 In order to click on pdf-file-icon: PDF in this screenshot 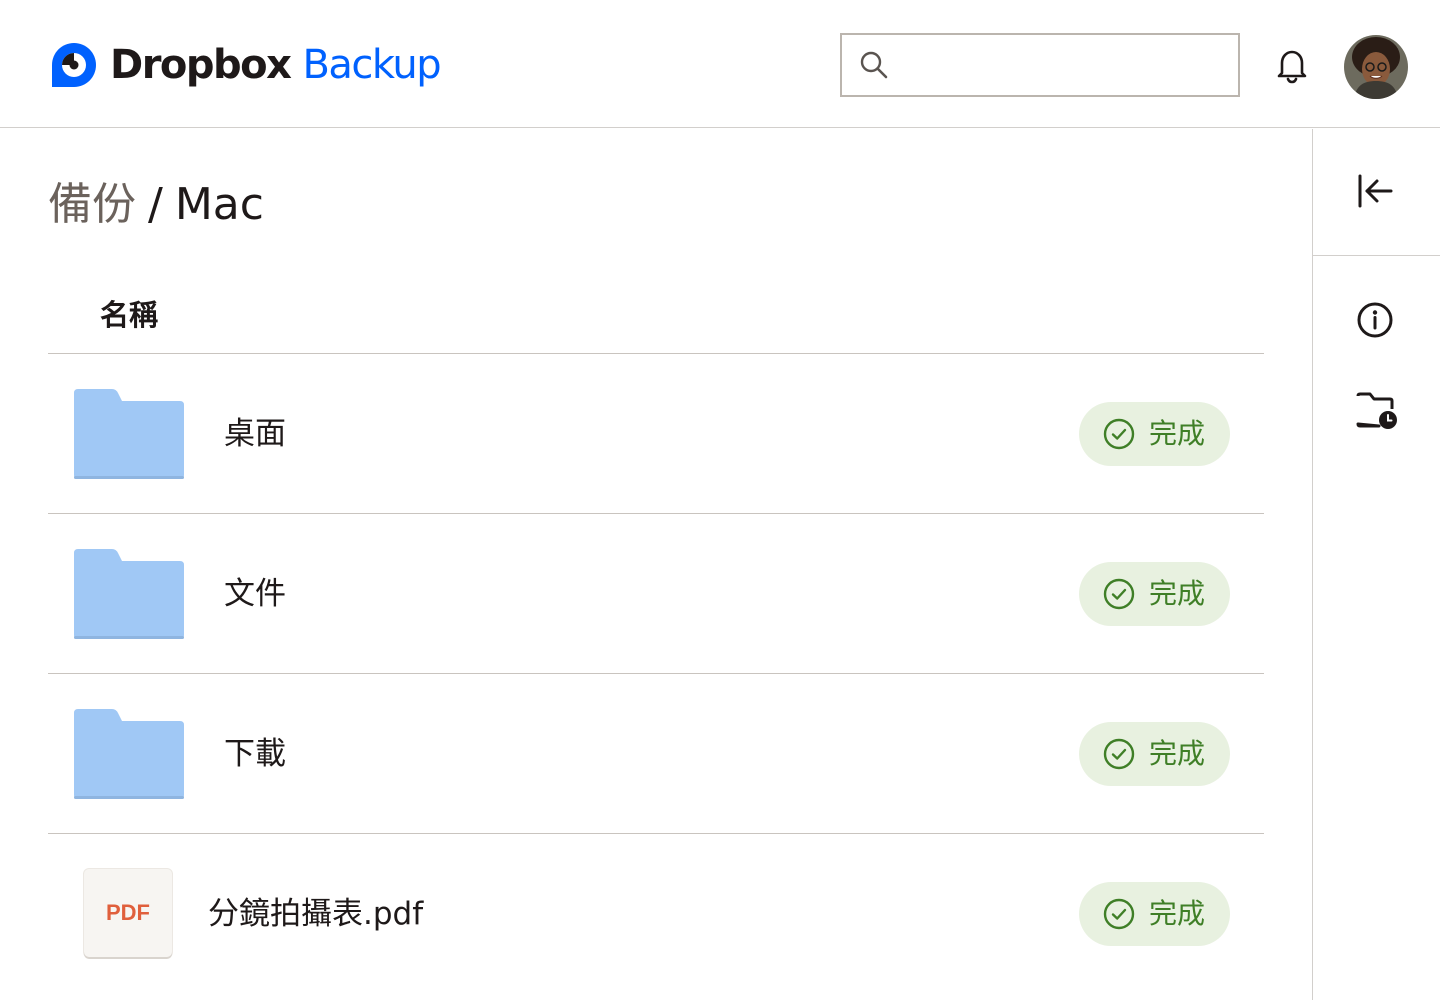, I will do `click(128, 913)`.